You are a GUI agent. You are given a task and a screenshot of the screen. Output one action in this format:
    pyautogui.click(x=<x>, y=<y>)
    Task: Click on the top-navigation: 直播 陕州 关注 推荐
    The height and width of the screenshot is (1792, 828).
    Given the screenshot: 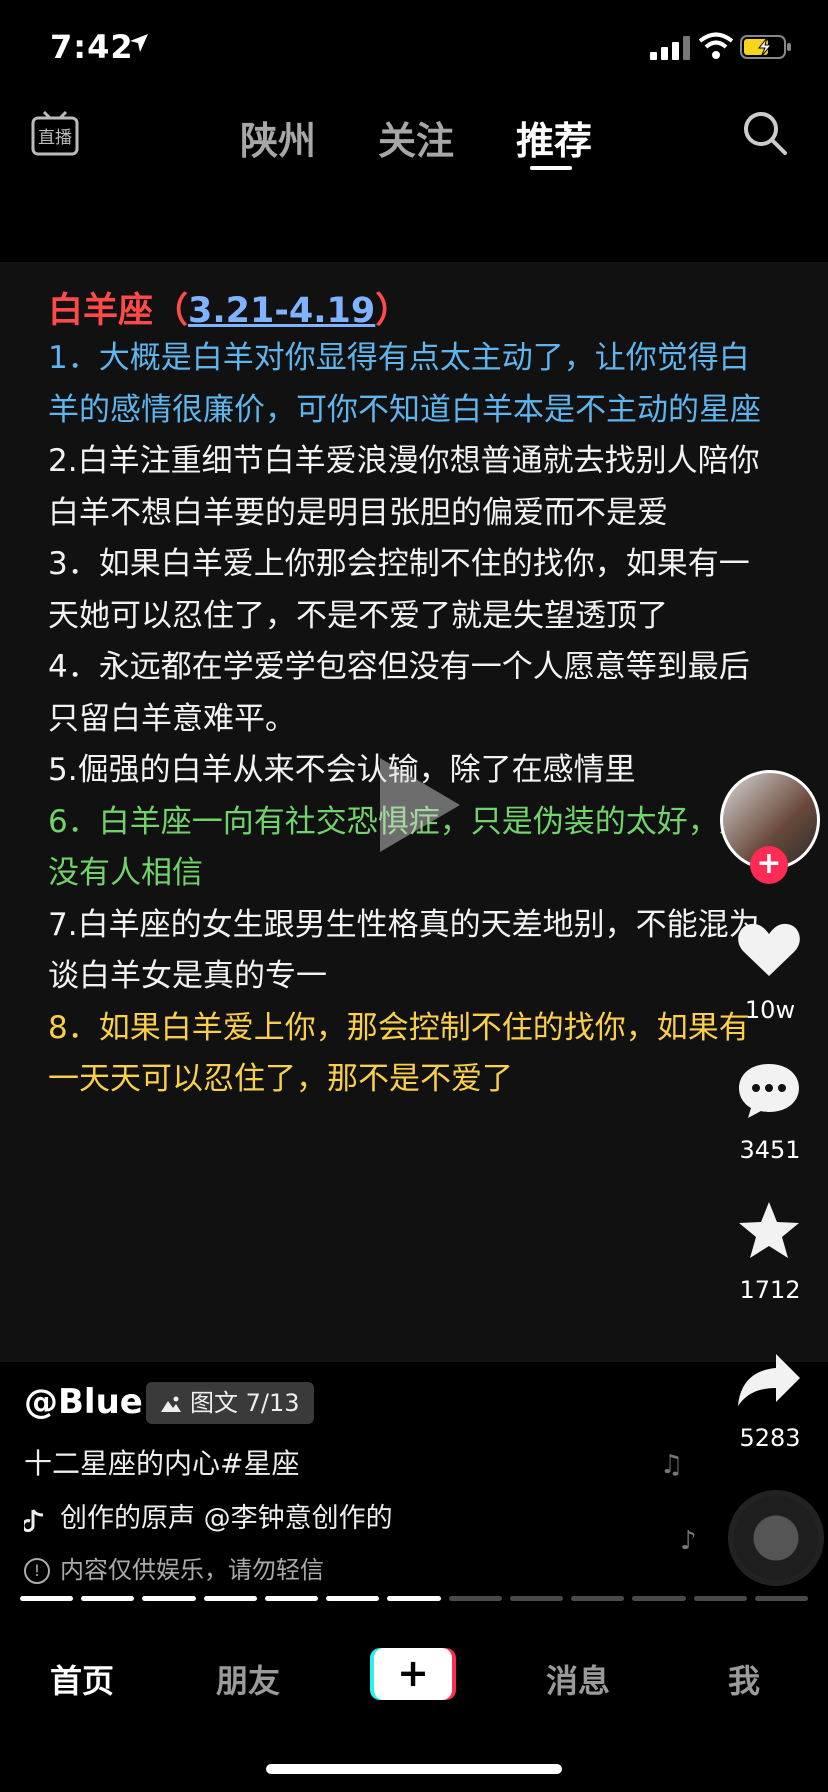 What is the action you would take?
    pyautogui.click(x=414, y=160)
    